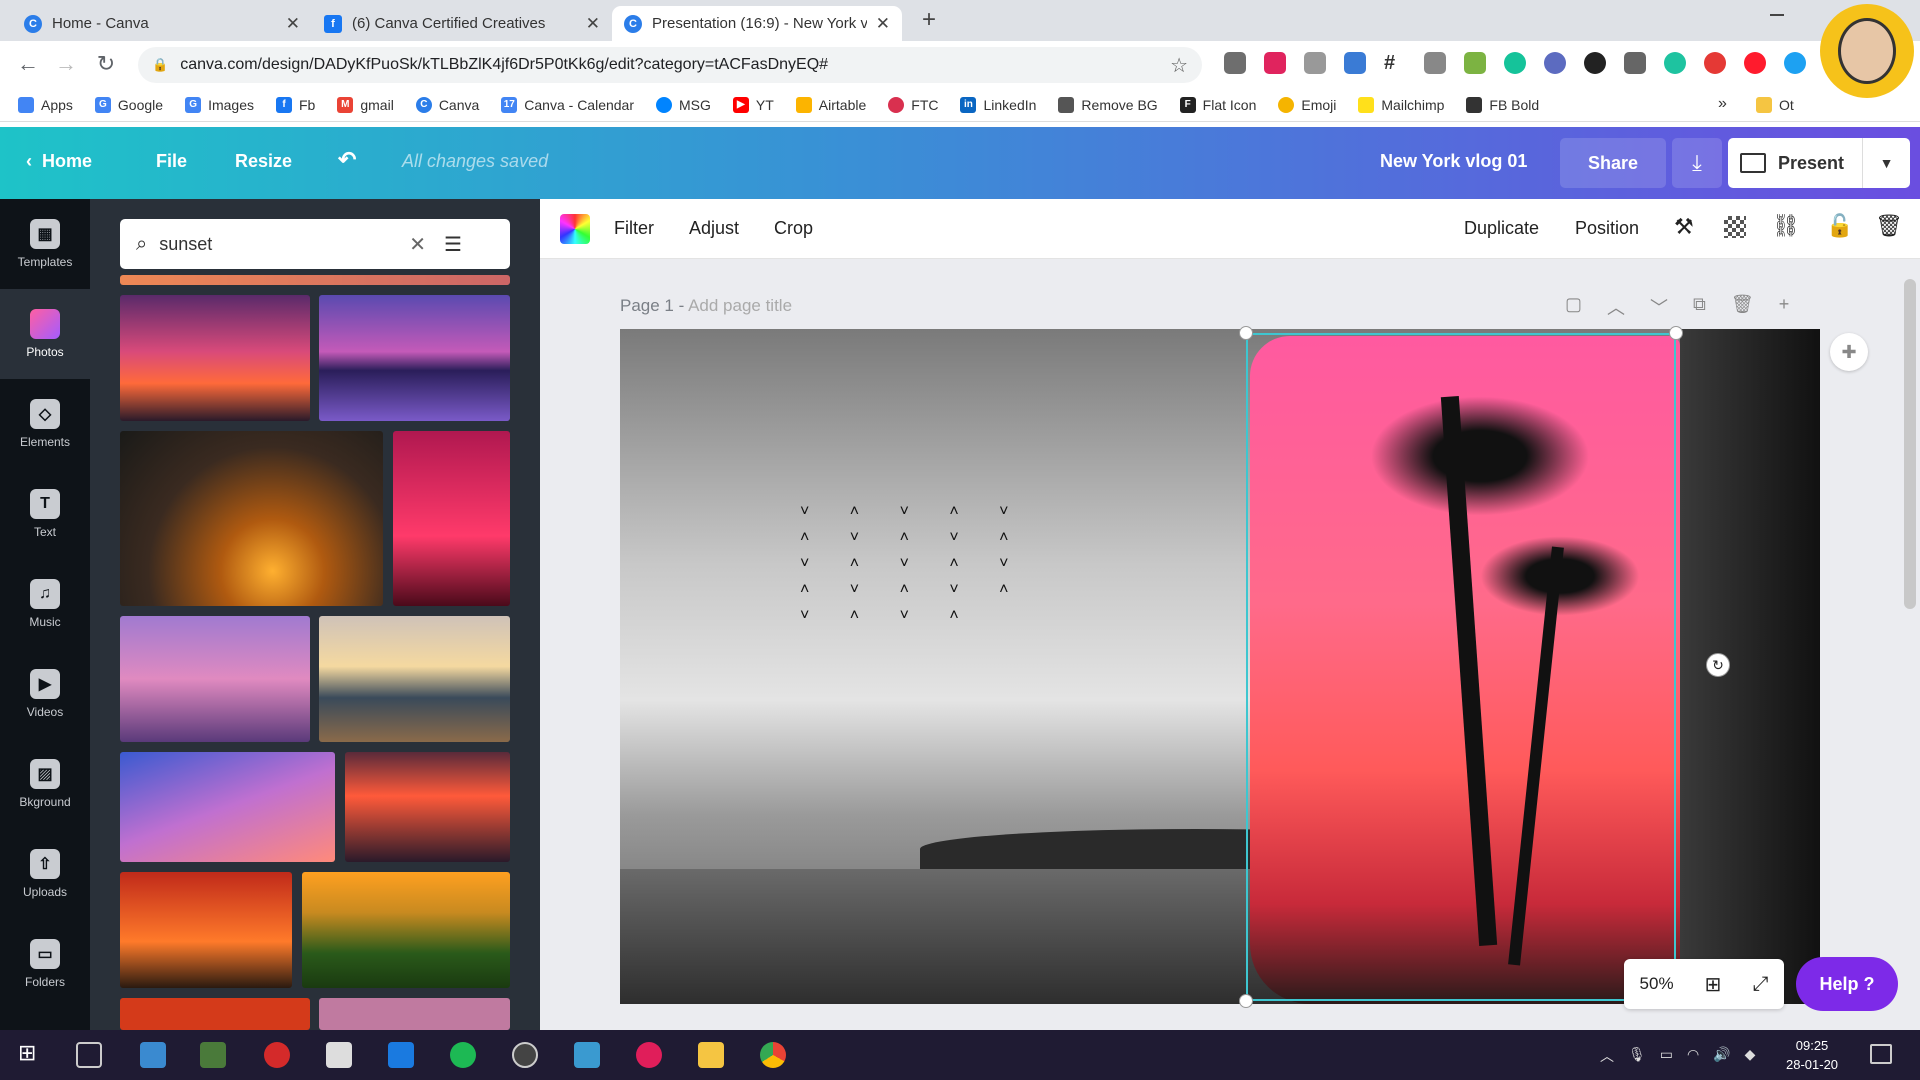 This screenshot has width=1920, height=1080. Describe the element at coordinates (1718, 665) in the screenshot. I see `rotate-icon: ↻` at that location.